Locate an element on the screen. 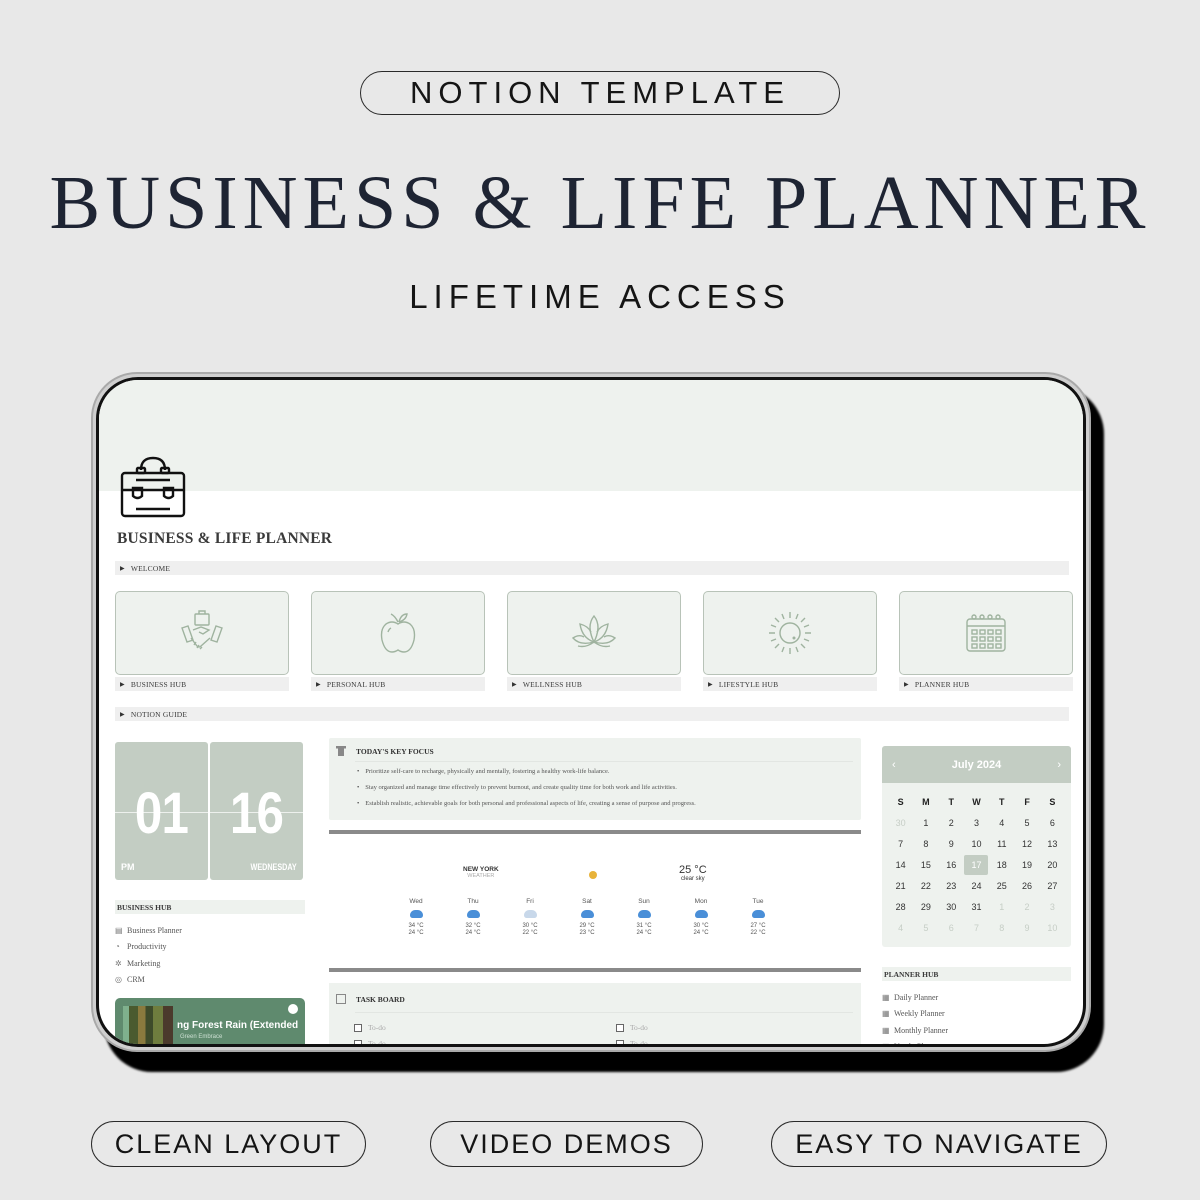 The width and height of the screenshot is (1200, 1200). calendar-icon is located at coordinates (986, 633).